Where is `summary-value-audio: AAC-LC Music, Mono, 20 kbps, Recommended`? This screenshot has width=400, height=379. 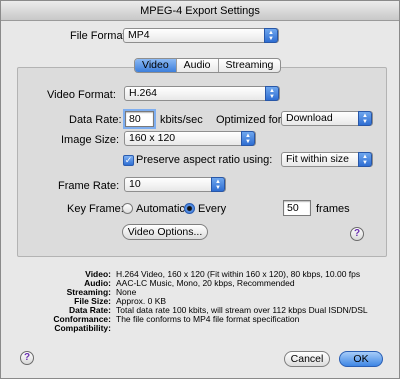 summary-value-audio: AAC-LC Music, Mono, 20 kbps, Recommended is located at coordinates (205, 283).